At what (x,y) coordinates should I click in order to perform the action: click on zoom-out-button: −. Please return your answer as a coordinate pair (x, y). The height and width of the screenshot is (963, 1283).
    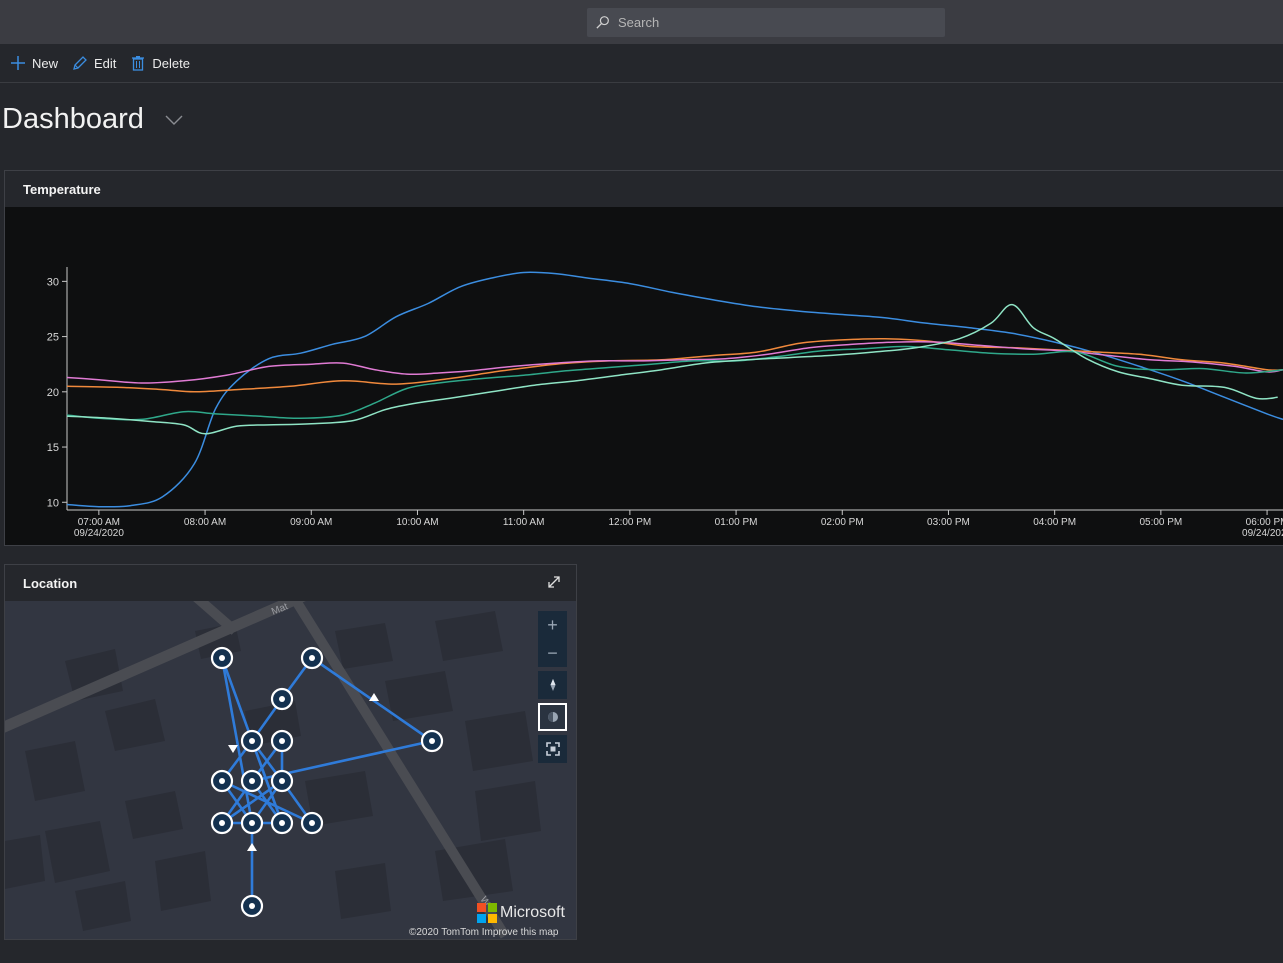
    Looking at the image, I should click on (552, 653).